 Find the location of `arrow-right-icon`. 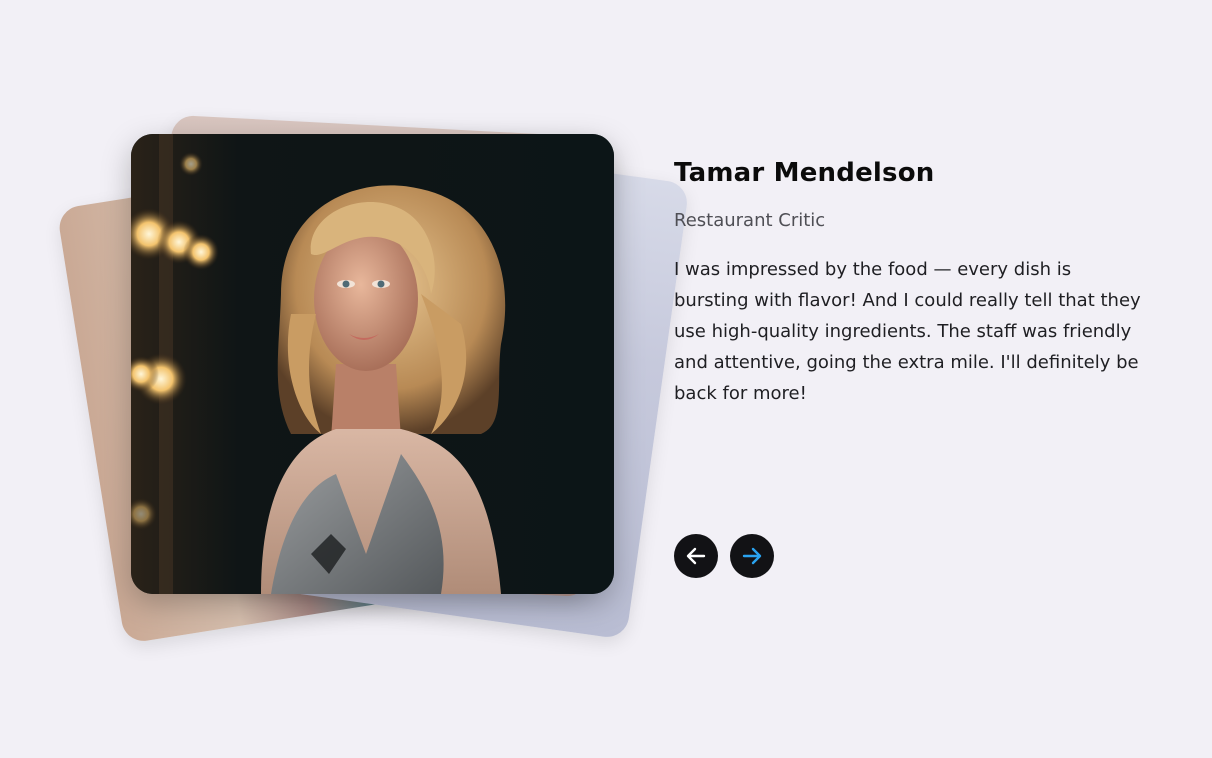

arrow-right-icon is located at coordinates (752, 556).